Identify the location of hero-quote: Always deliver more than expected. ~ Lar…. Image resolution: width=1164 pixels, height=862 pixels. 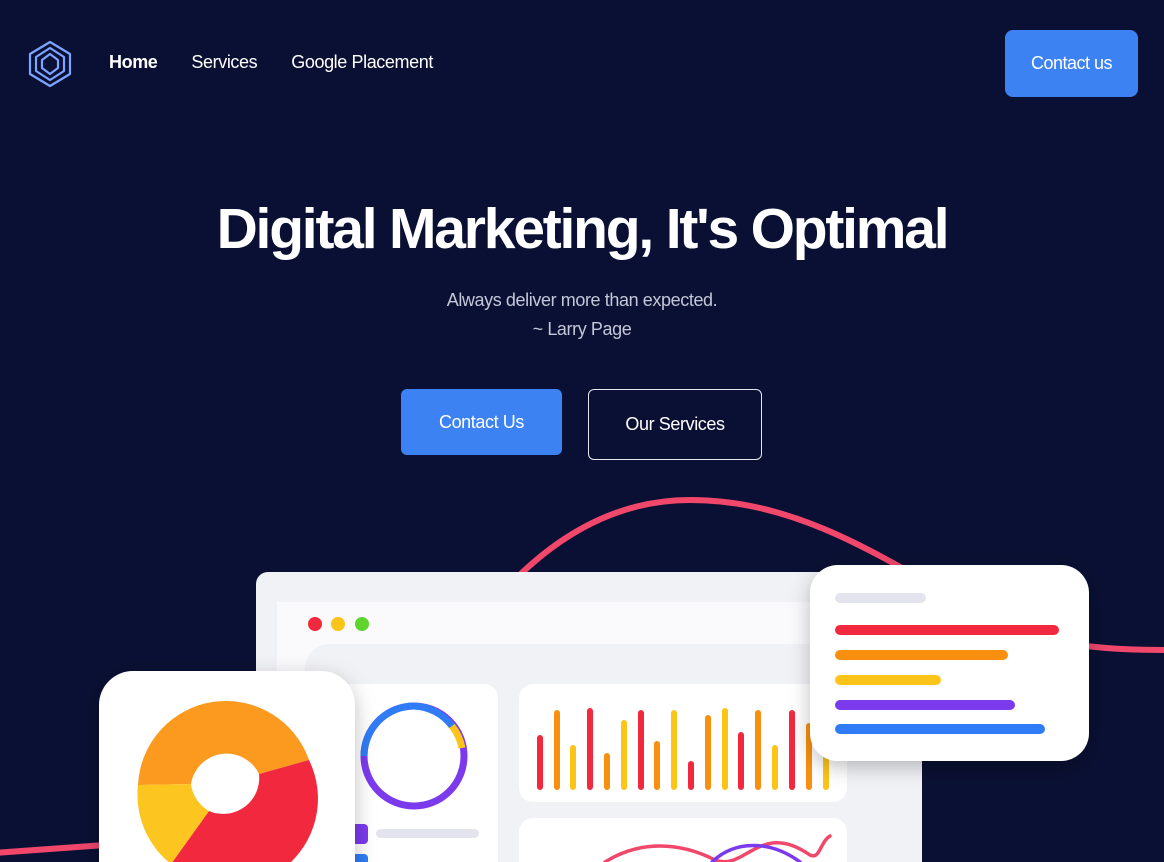
(582, 315).